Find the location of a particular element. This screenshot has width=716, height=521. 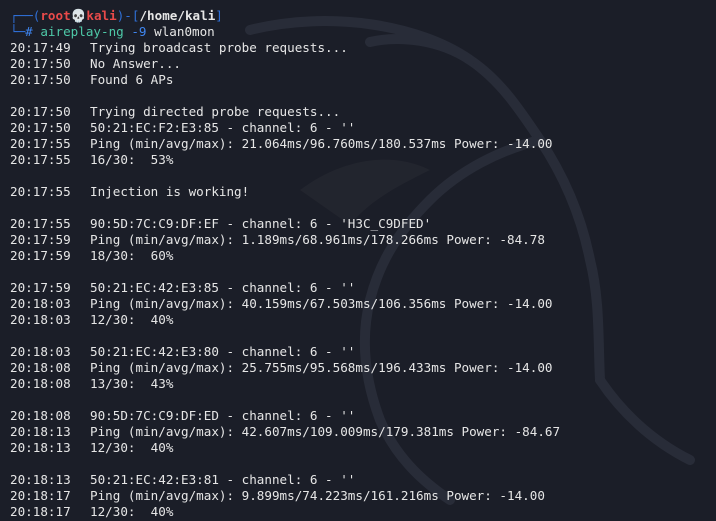

prompt-line-1: ┌──(root💀kali)-[/home/kali] is located at coordinates (363, 16).